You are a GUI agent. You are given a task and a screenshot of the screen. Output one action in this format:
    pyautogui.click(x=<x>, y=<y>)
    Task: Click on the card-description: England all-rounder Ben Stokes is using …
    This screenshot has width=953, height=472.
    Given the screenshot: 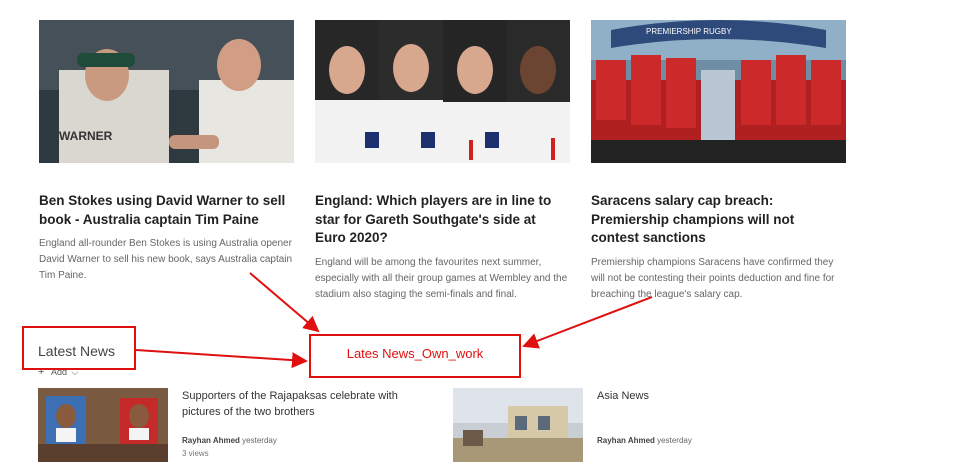 What is the action you would take?
    pyautogui.click(x=166, y=259)
    